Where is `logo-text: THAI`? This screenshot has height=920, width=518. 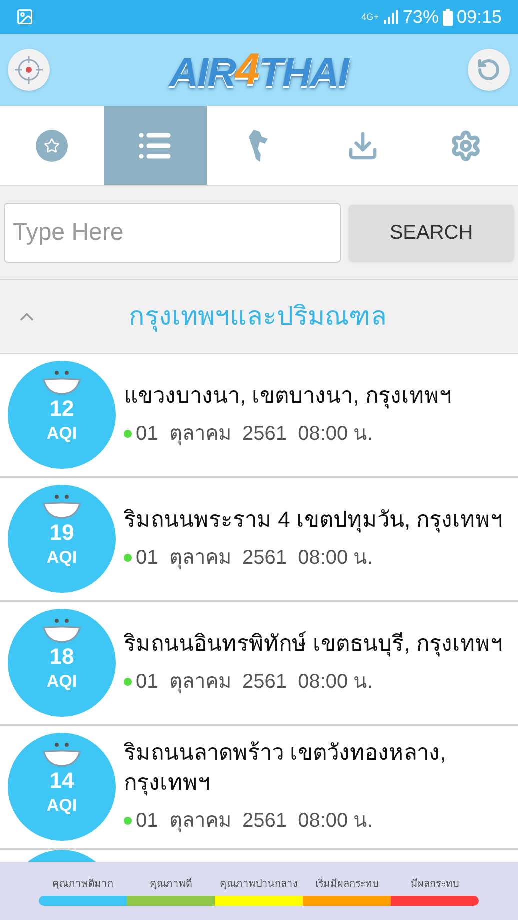 logo-text: THAI is located at coordinates (303, 73).